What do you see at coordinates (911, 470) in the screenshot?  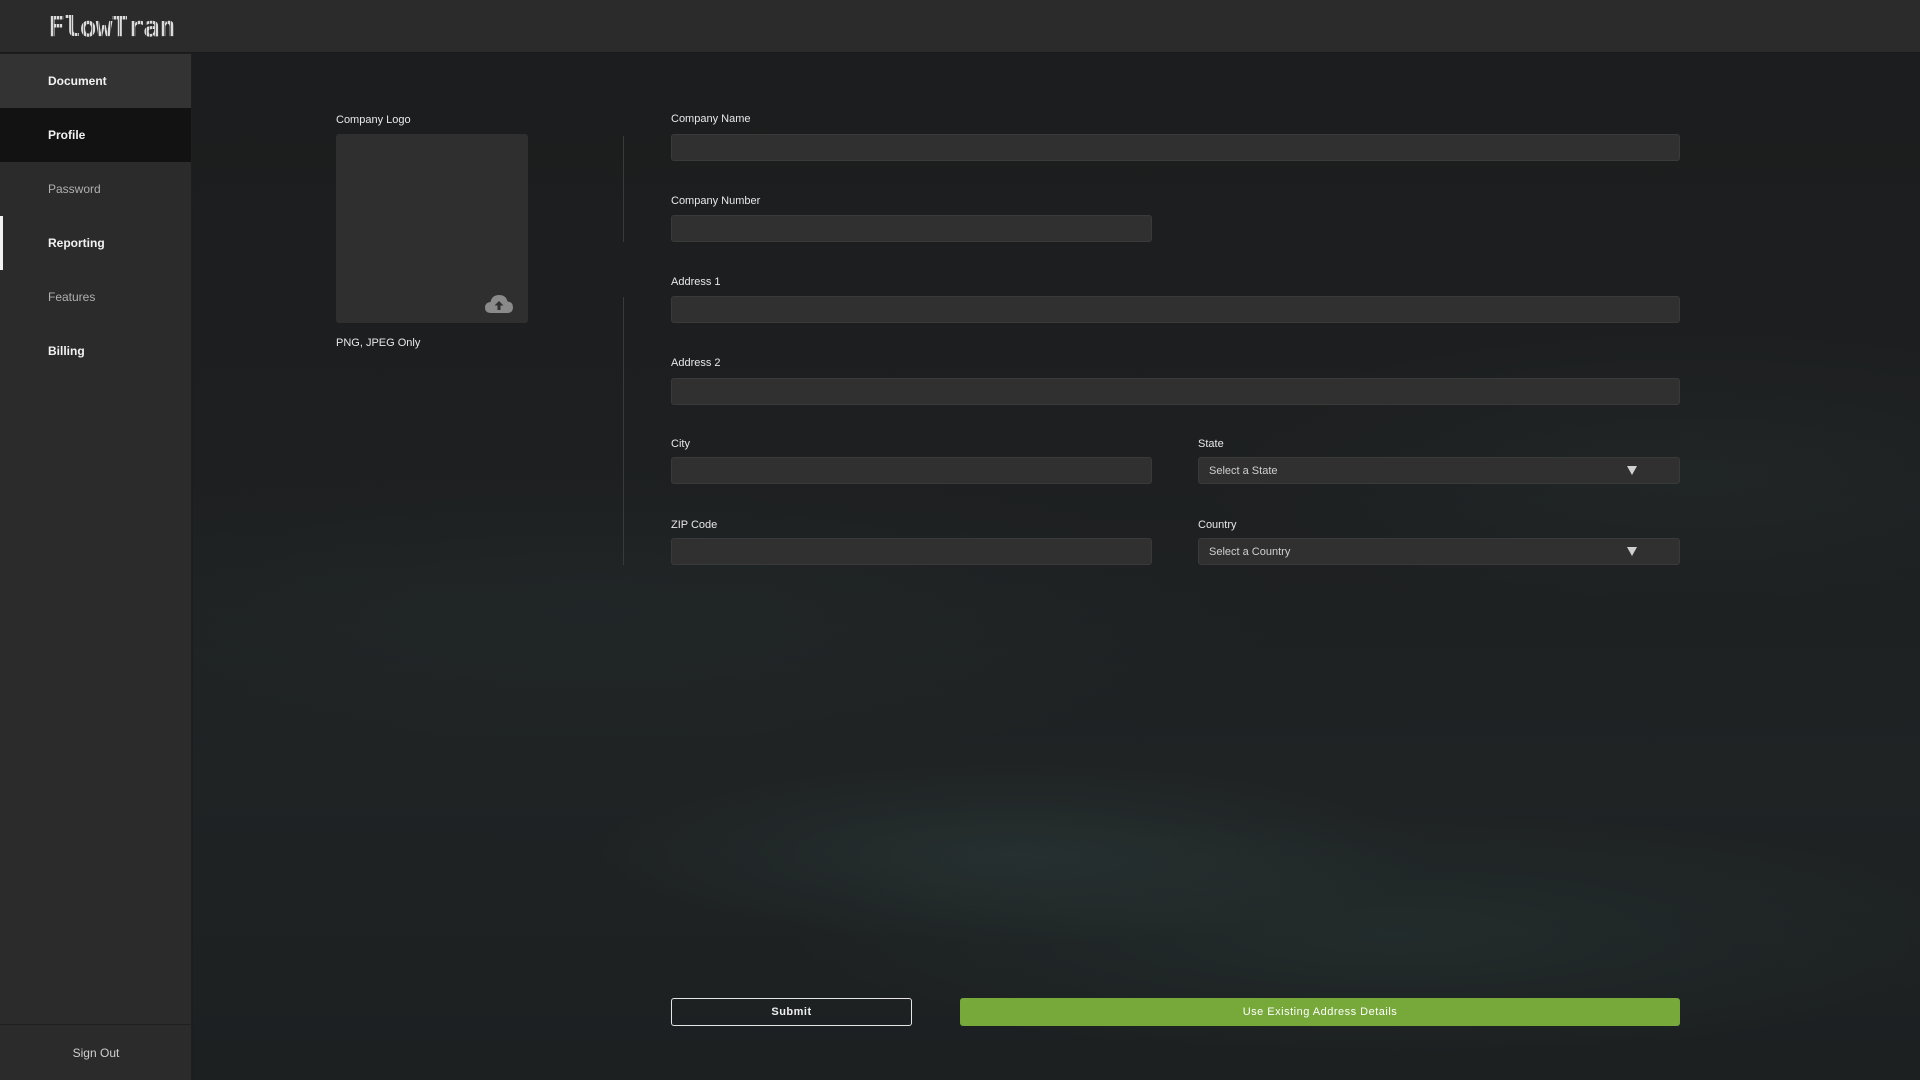 I see `city-input` at bounding box center [911, 470].